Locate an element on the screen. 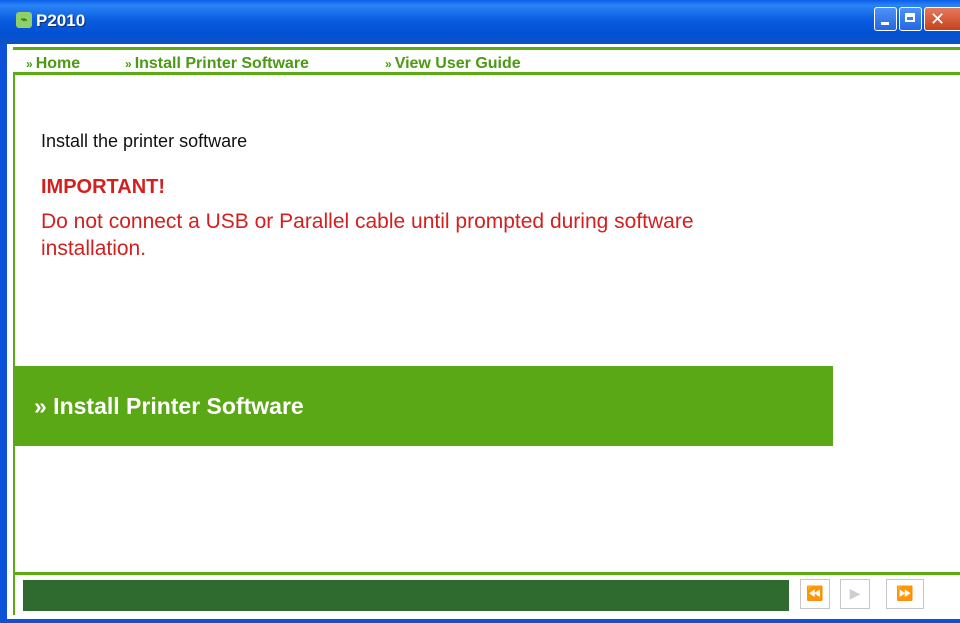  title-bar: ⌁ P2010 ✕ is located at coordinates (480, 22).